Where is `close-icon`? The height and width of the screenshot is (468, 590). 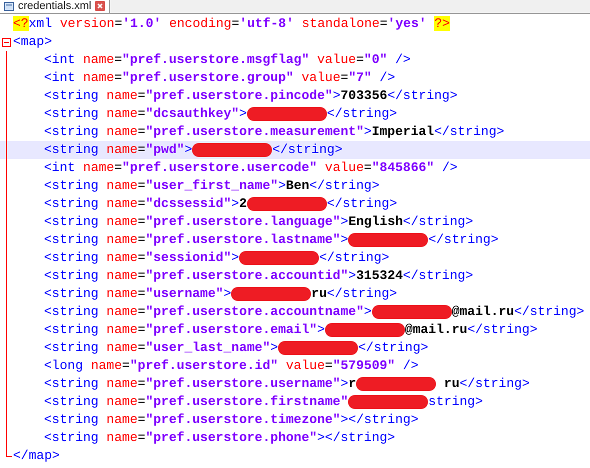 close-icon is located at coordinates (100, 6).